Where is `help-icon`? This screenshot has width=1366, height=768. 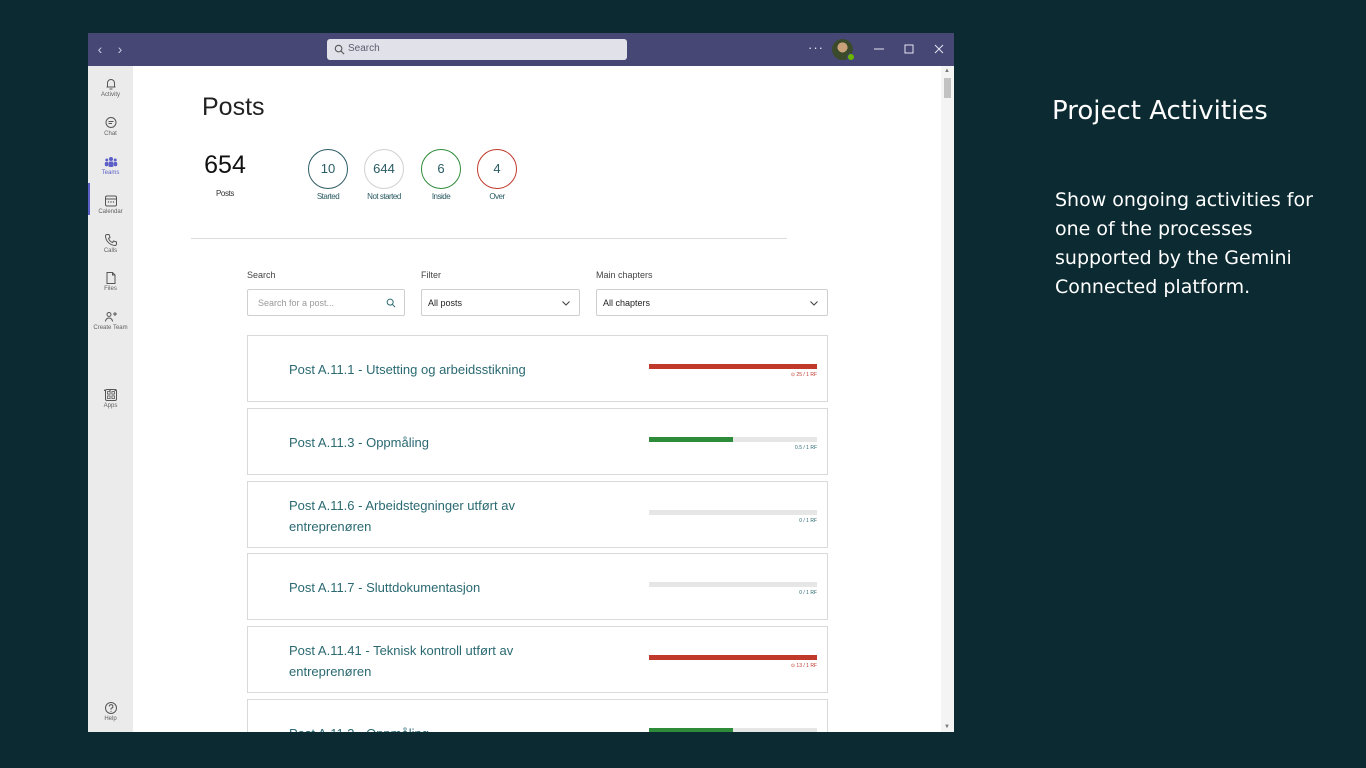
help-icon is located at coordinates (110, 708).